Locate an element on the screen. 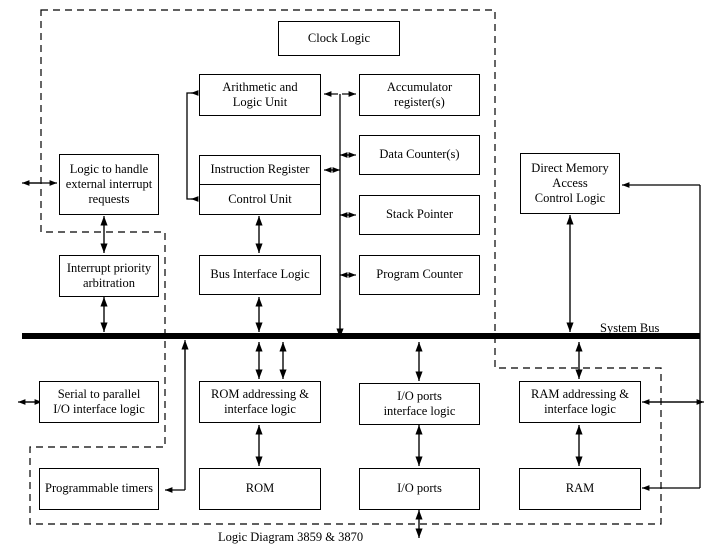 The height and width of the screenshot is (556, 716). serial-parallel-line1: Serial to parallel is located at coordinates (99, 393).